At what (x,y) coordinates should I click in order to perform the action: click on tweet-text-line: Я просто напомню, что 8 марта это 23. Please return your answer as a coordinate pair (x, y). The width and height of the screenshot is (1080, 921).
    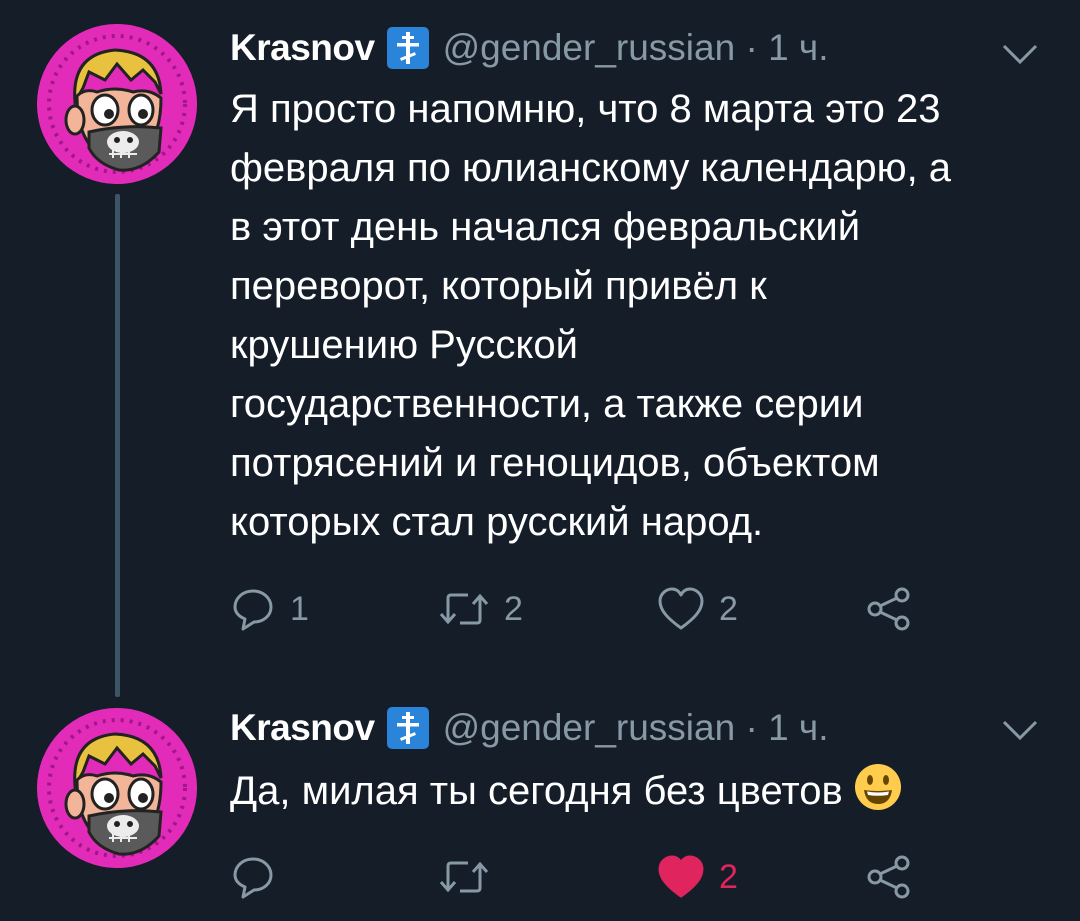
    Looking at the image, I should click on (585, 109).